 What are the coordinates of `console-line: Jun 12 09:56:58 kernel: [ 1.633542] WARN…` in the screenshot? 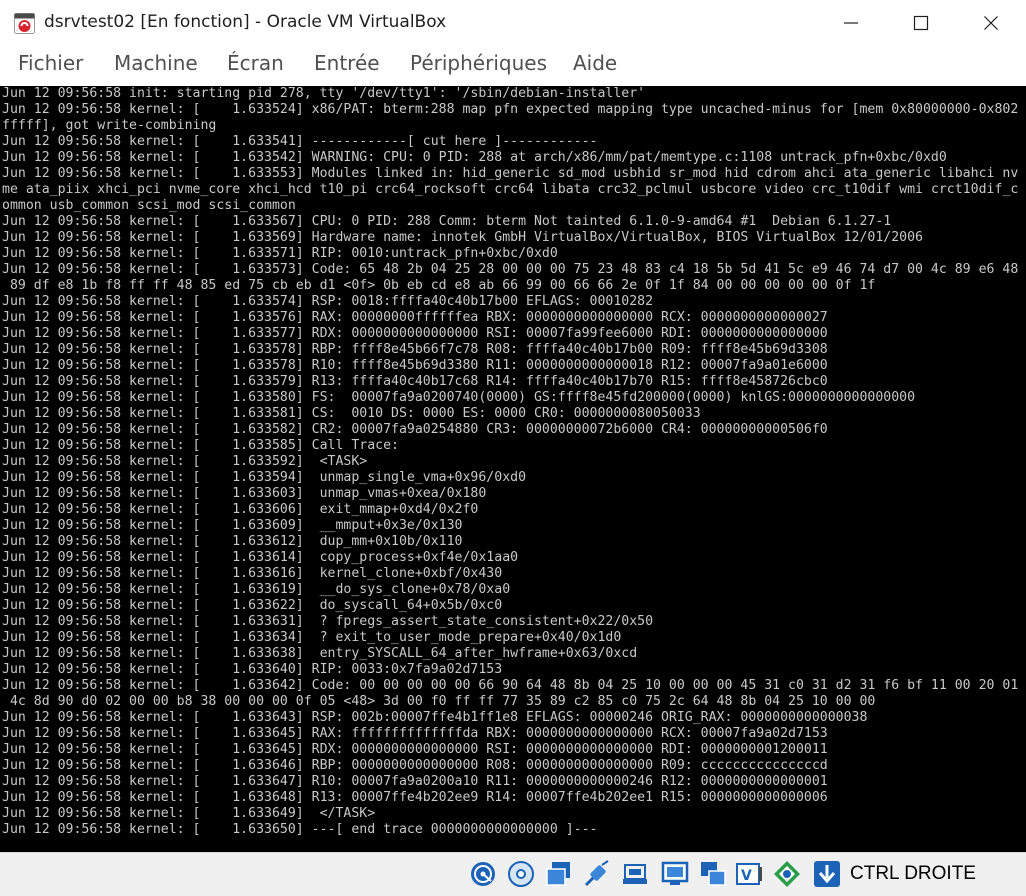 It's located at (474, 157).